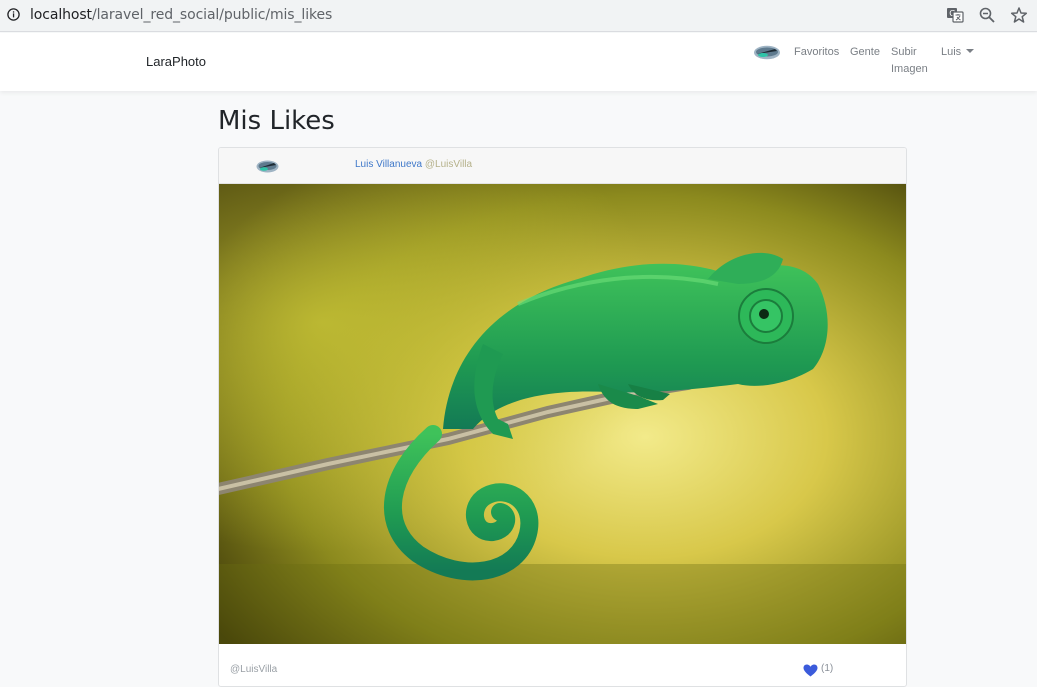  Describe the element at coordinates (816, 52) in the screenshot. I see `nav-favoritos: Favoritos` at that location.